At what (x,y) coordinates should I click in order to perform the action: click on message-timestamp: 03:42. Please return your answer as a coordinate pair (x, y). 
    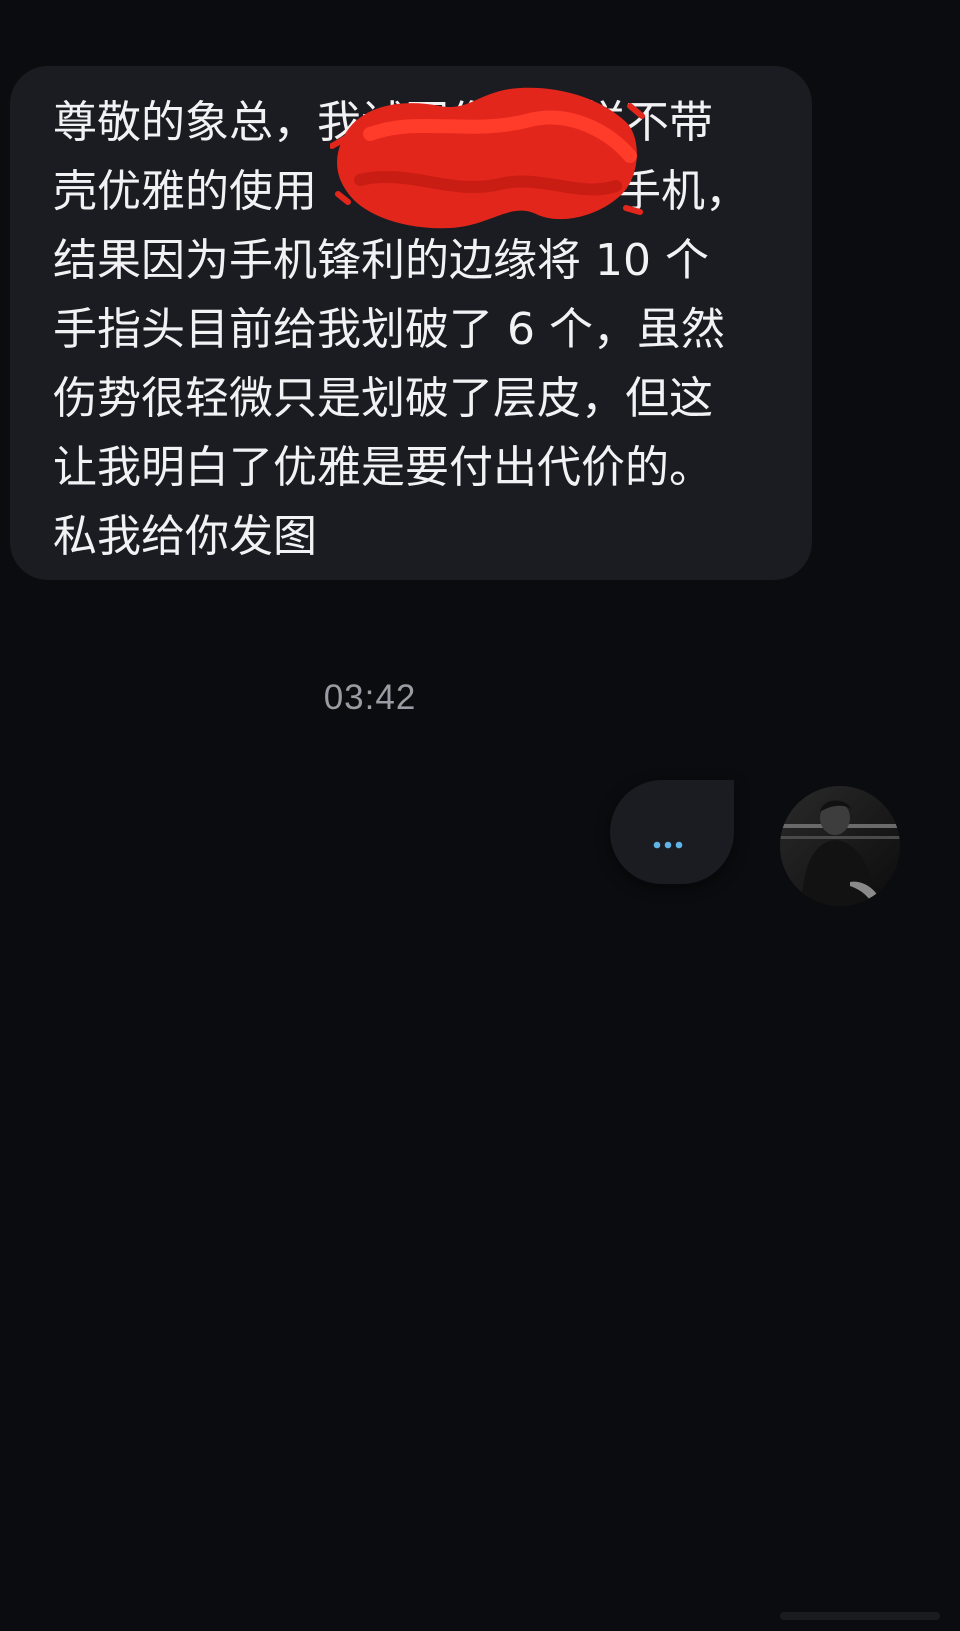
    Looking at the image, I should click on (370, 697).